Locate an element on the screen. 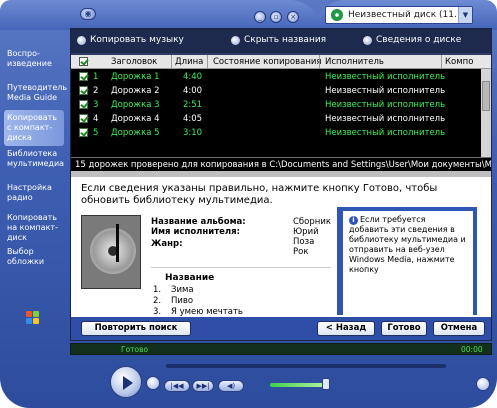 The image size is (497, 408). windows-logo-icon is located at coordinates (33, 318).